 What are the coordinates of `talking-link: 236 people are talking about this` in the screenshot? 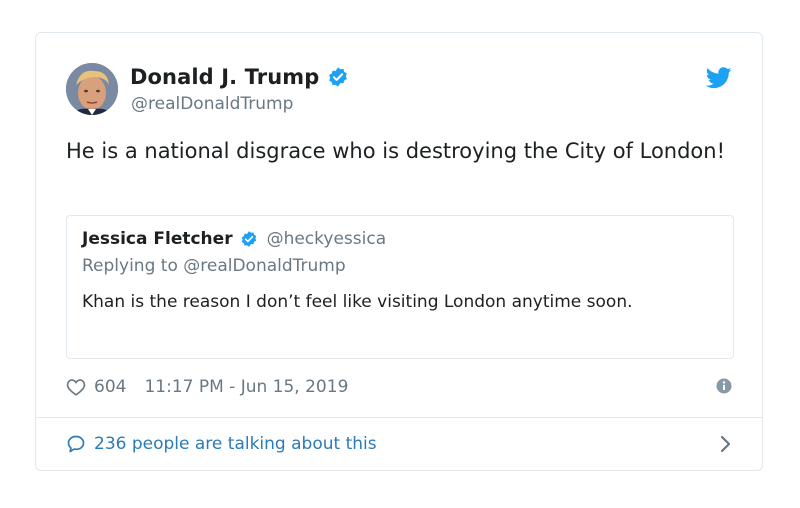 It's located at (399, 444).